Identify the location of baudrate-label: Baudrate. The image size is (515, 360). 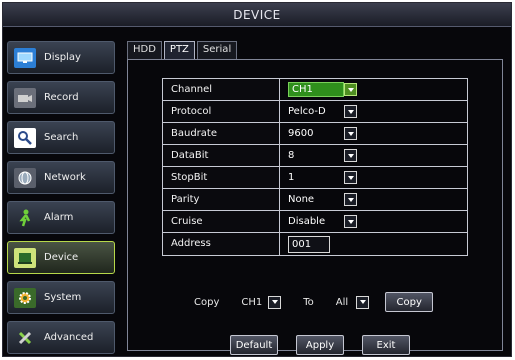
(221, 133).